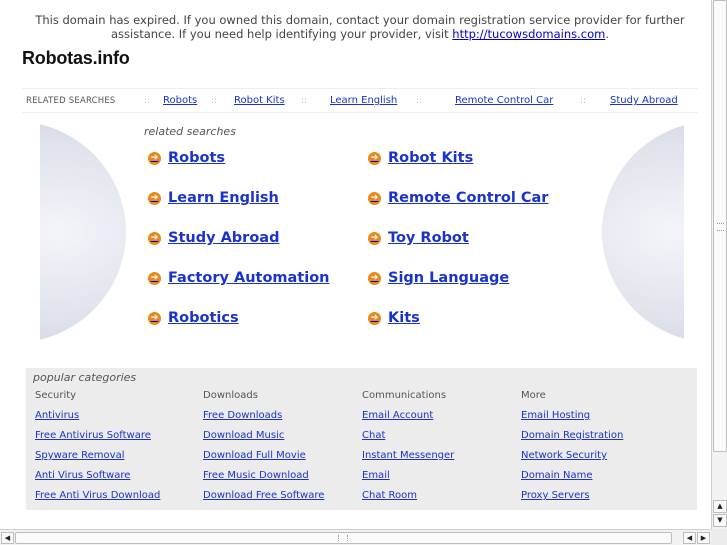 This screenshot has width=727, height=545. Describe the element at coordinates (572, 440) in the screenshot. I see `category-link: Domain Registration` at that location.